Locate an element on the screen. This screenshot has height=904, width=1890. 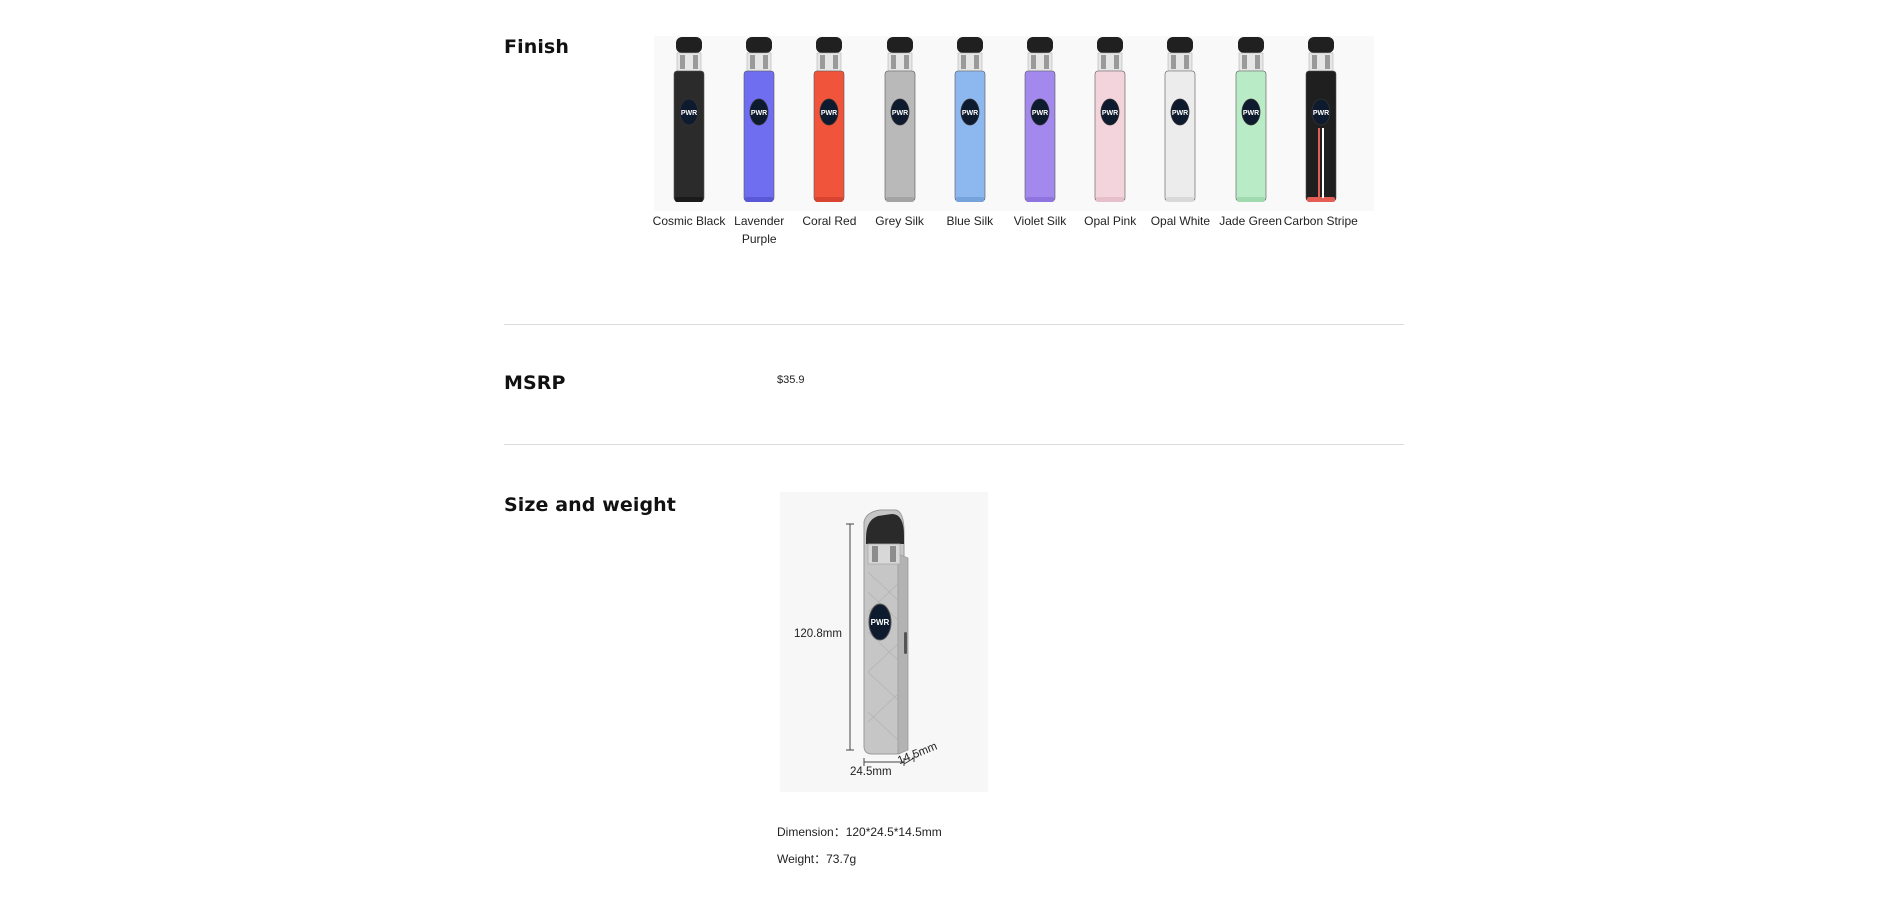
weight-spec: Weight：73.7g is located at coordinates (817, 859).